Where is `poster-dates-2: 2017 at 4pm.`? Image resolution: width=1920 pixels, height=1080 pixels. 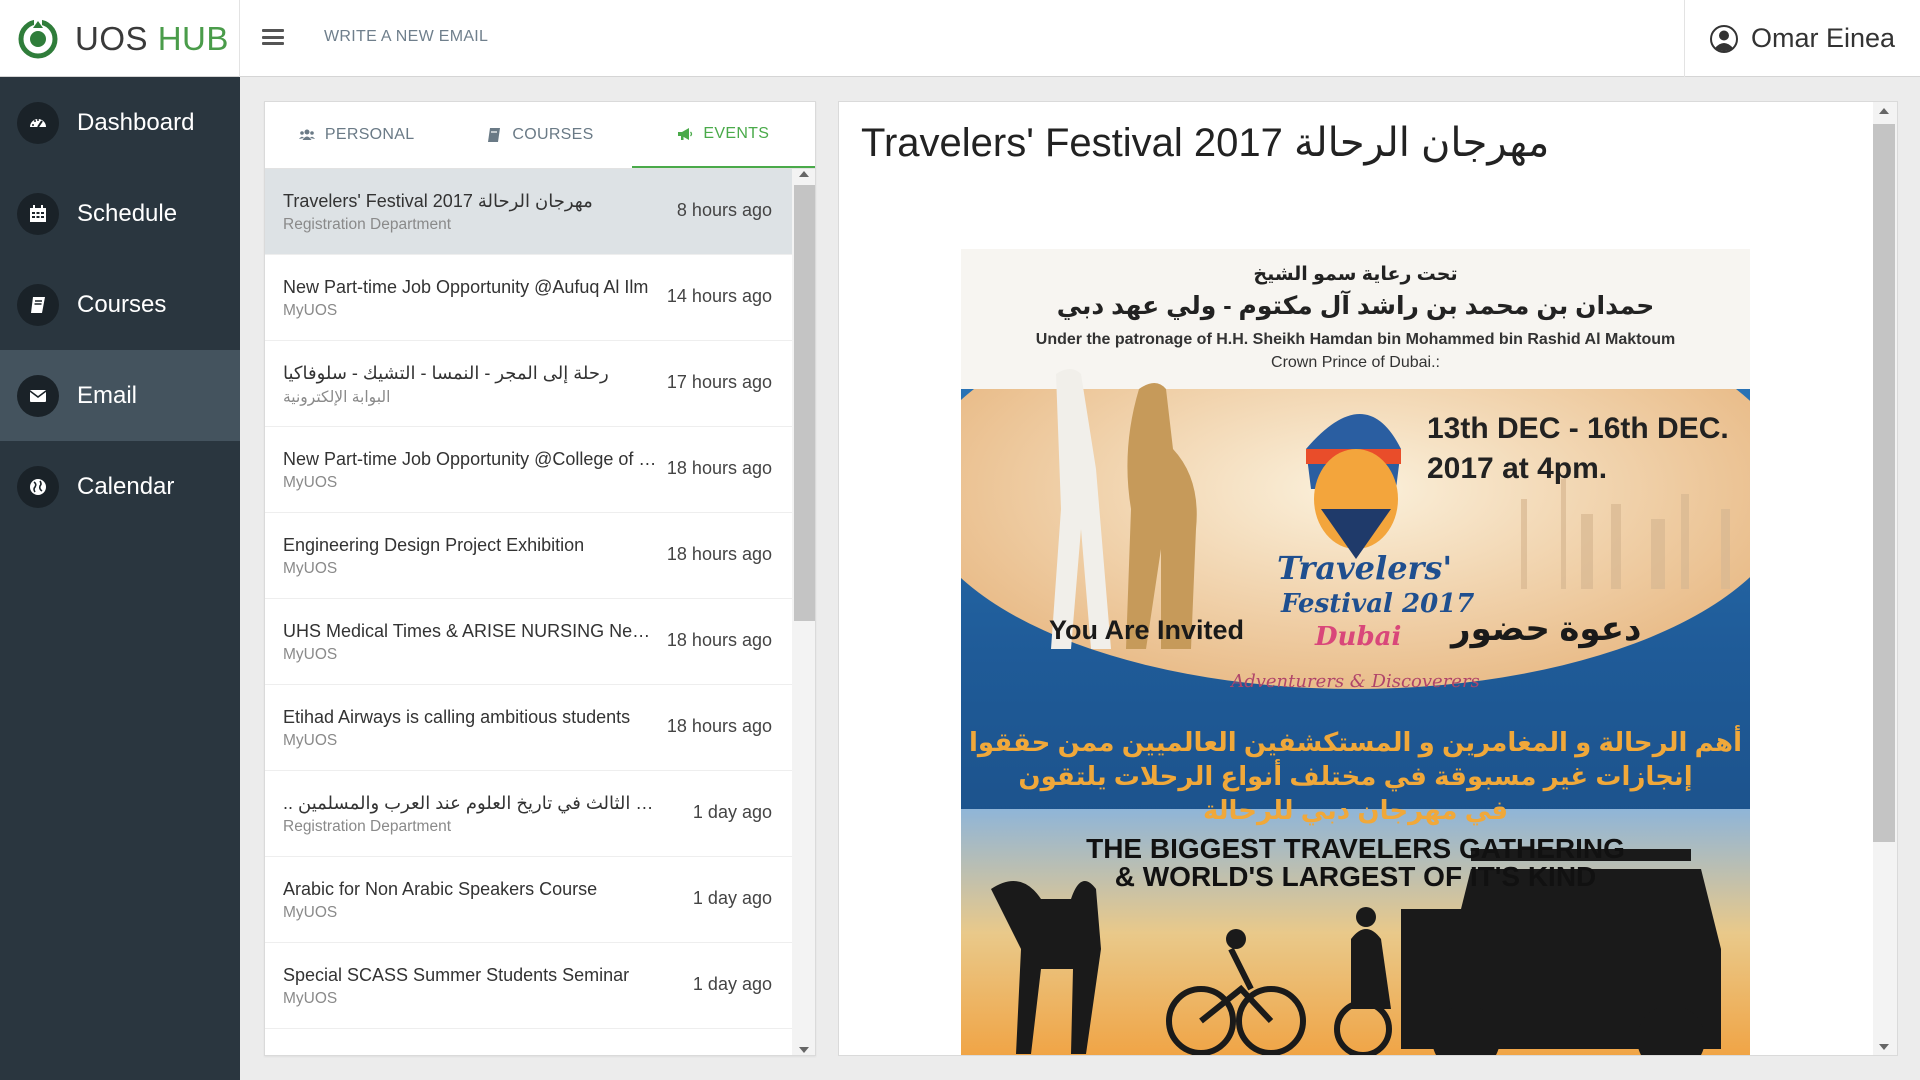
poster-dates-2: 2017 at 4pm. is located at coordinates (1517, 468).